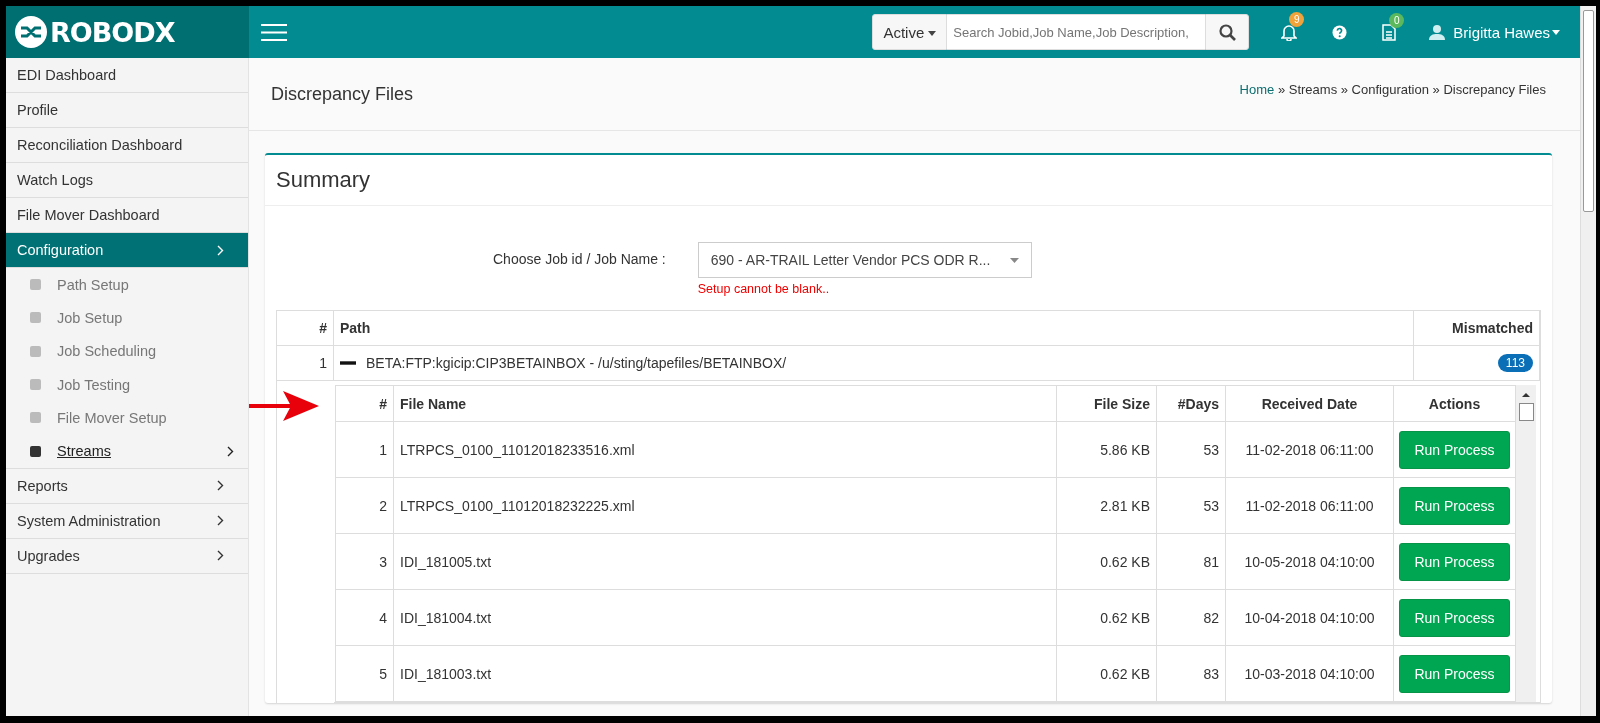 The width and height of the screenshot is (1600, 723). I want to click on search-icon, so click(1227, 32).